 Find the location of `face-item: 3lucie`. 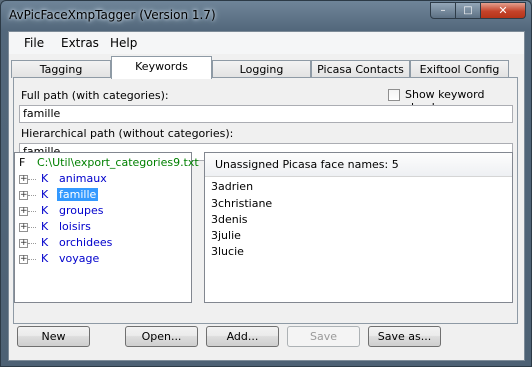

face-item: 3lucie is located at coordinates (227, 251).